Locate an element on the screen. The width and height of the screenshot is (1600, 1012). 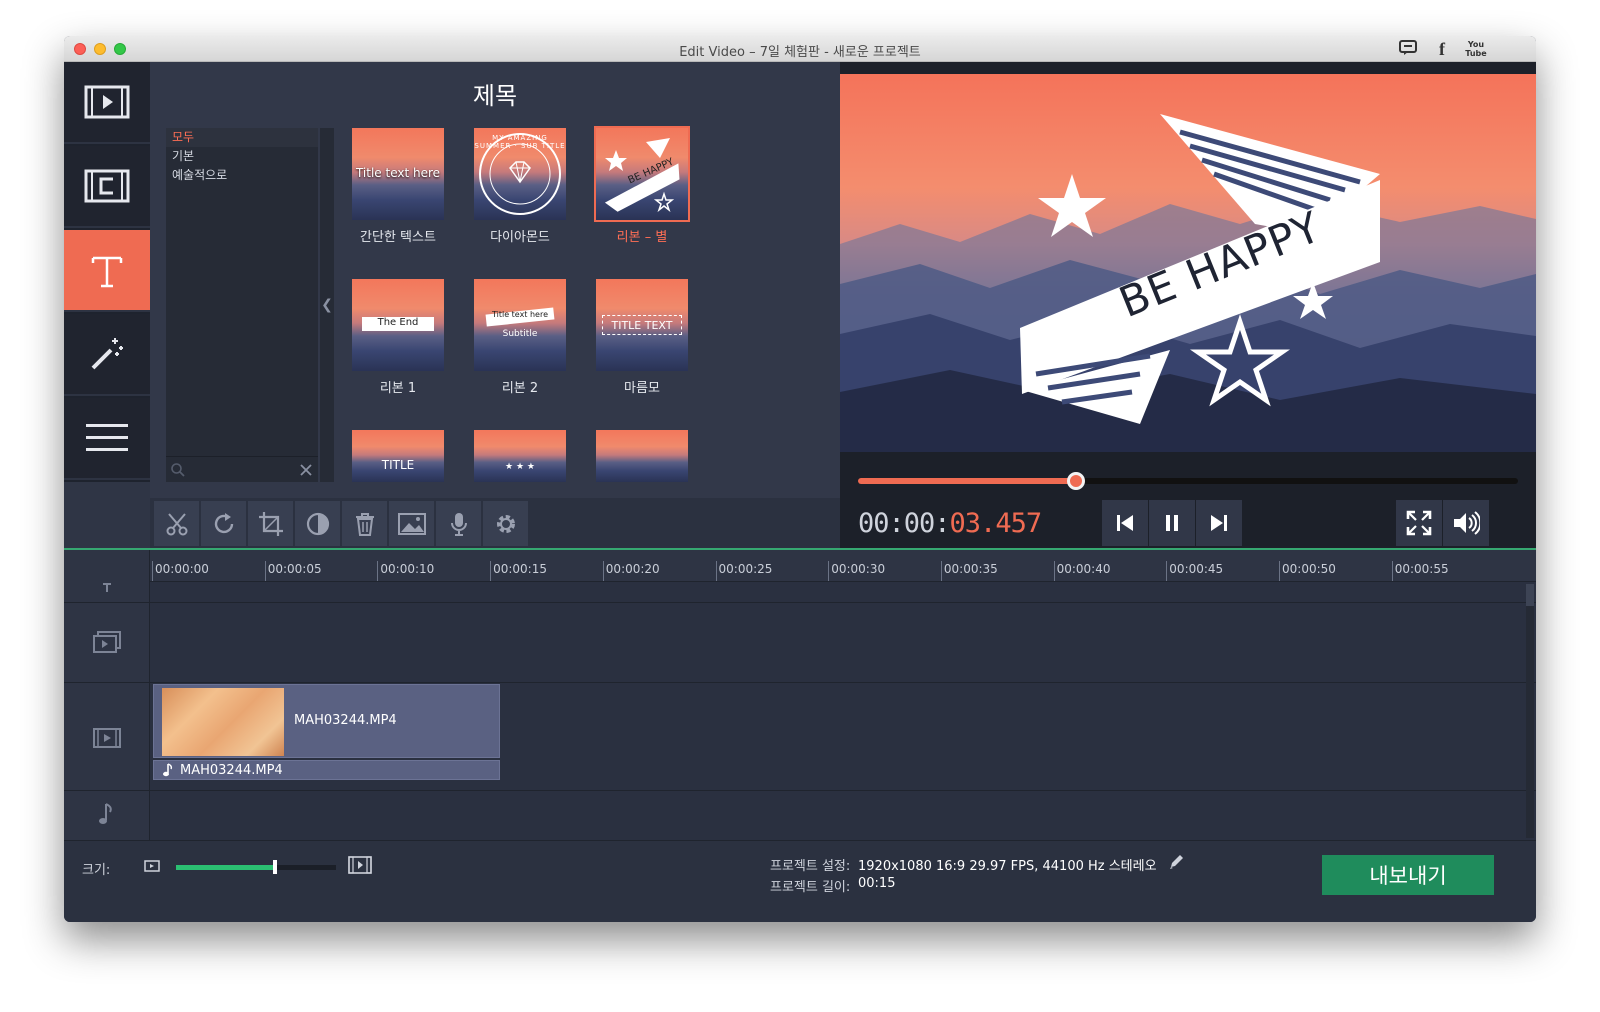
ruler-tick-label: 00:00:25 is located at coordinates (745, 569).